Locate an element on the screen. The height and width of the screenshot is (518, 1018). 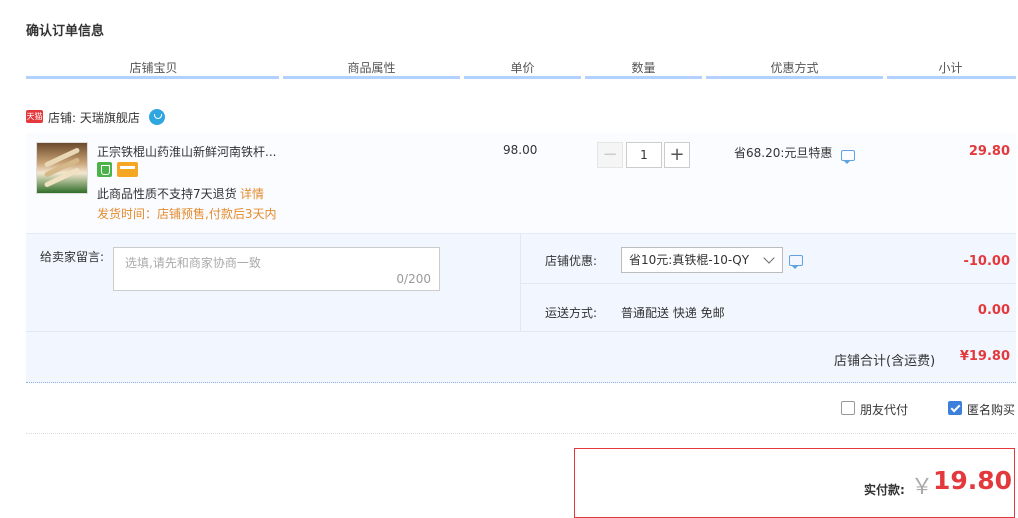
service-guarantee-icon is located at coordinates (104, 169).